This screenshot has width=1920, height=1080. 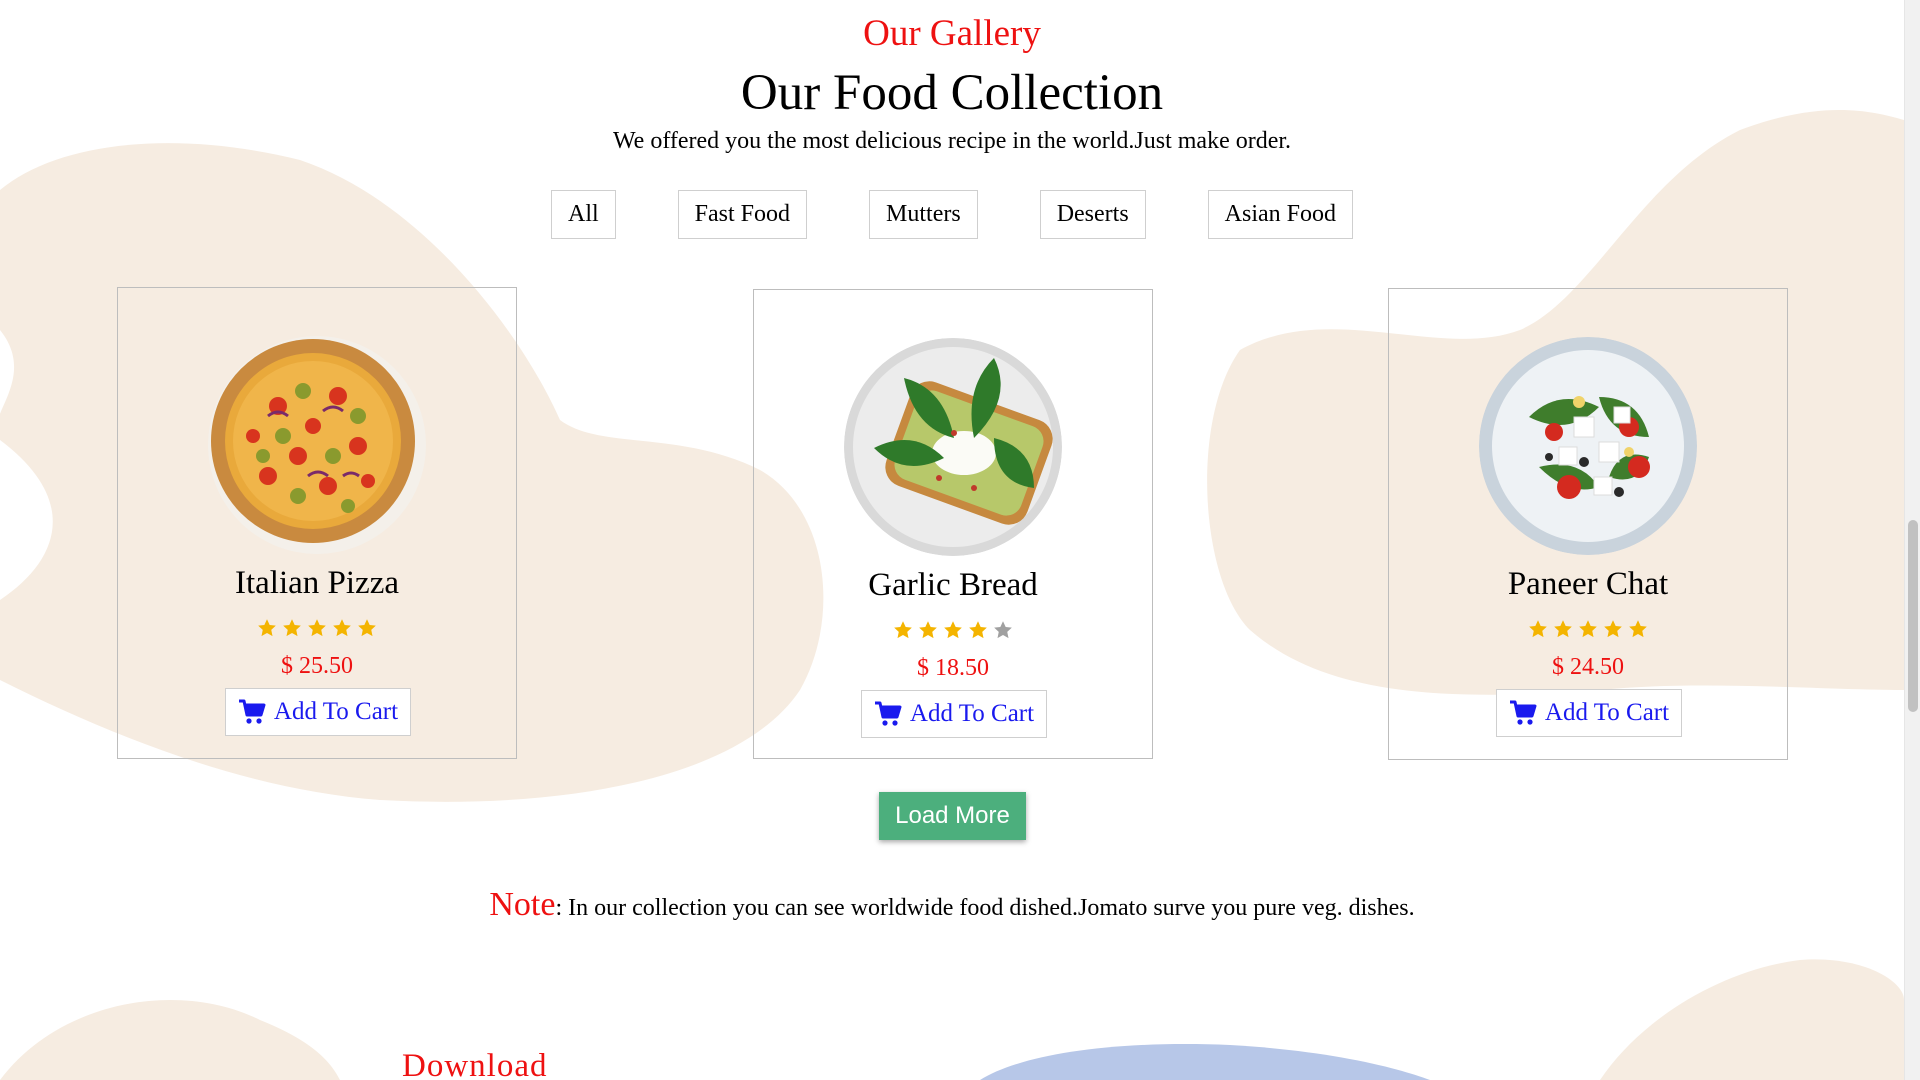 I want to click on product-price: $ 18.50, so click(x=953, y=668).